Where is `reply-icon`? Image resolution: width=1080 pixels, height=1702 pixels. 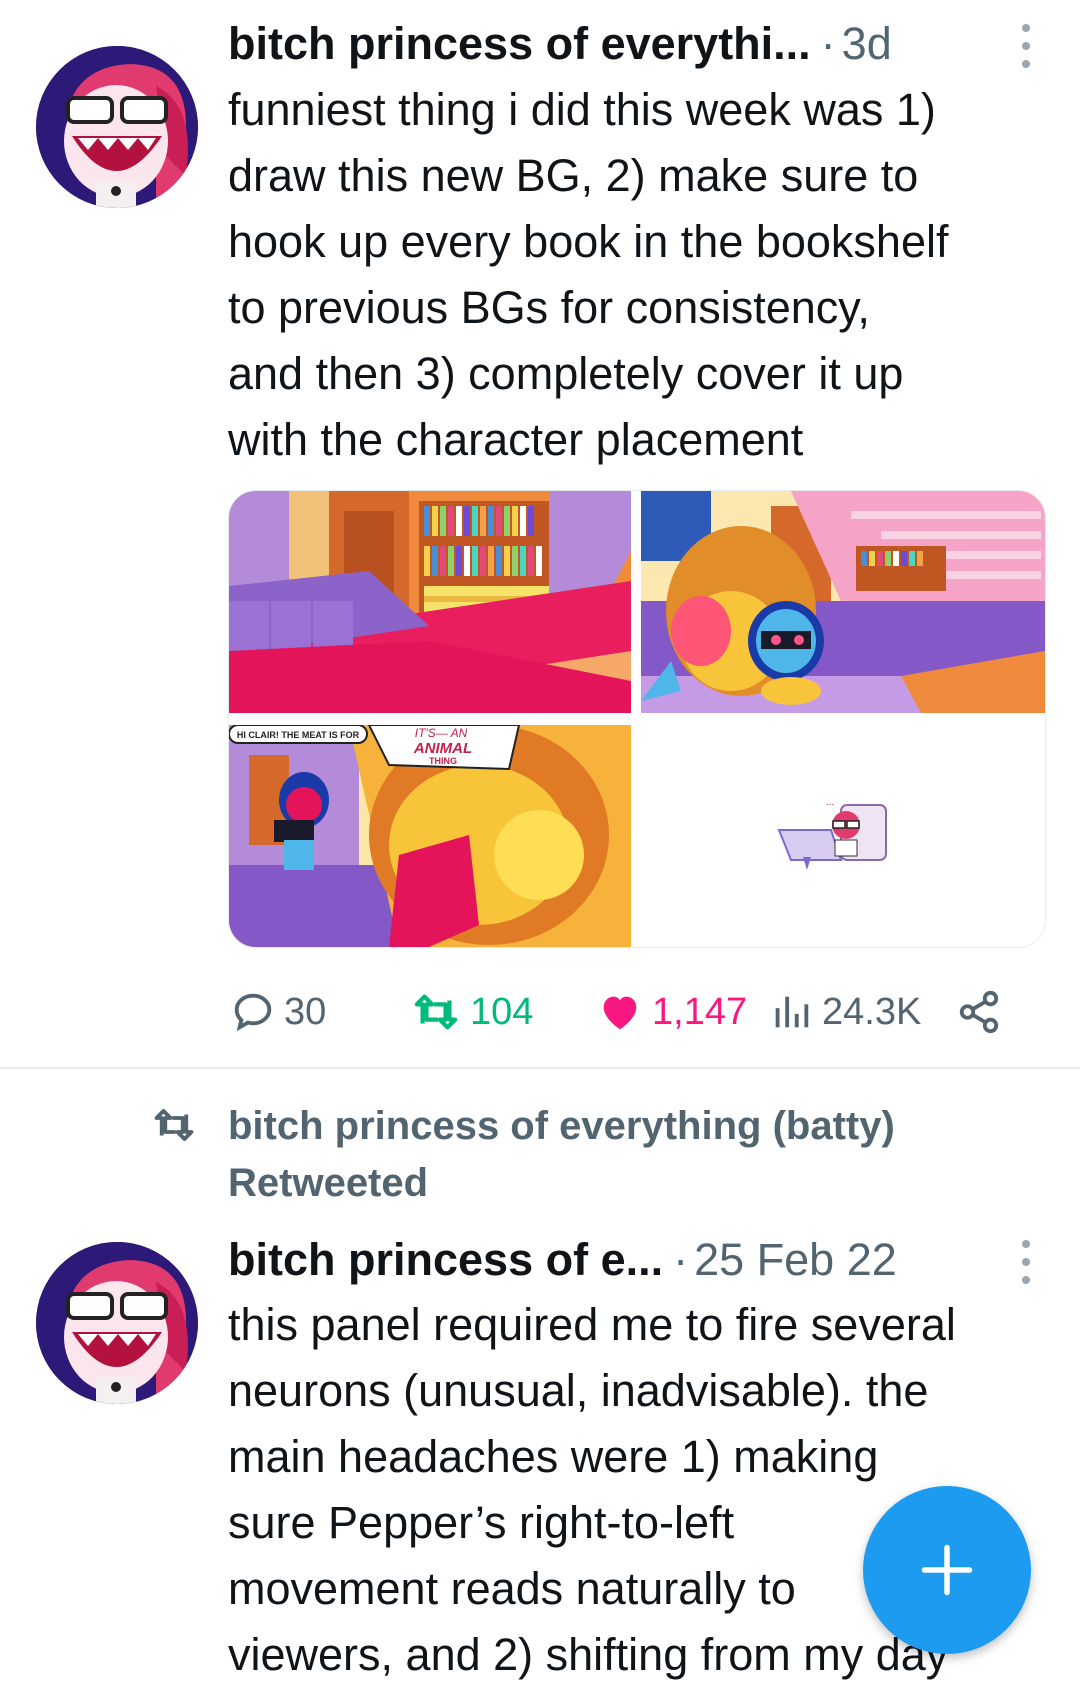 reply-icon is located at coordinates (253, 1012).